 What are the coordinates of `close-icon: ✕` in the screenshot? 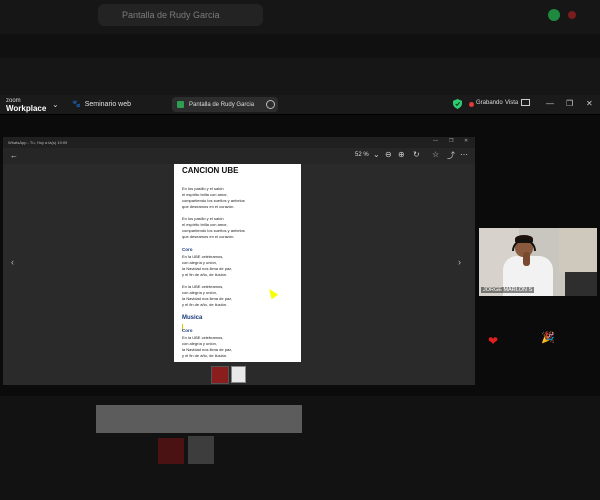 It's located at (589, 103).